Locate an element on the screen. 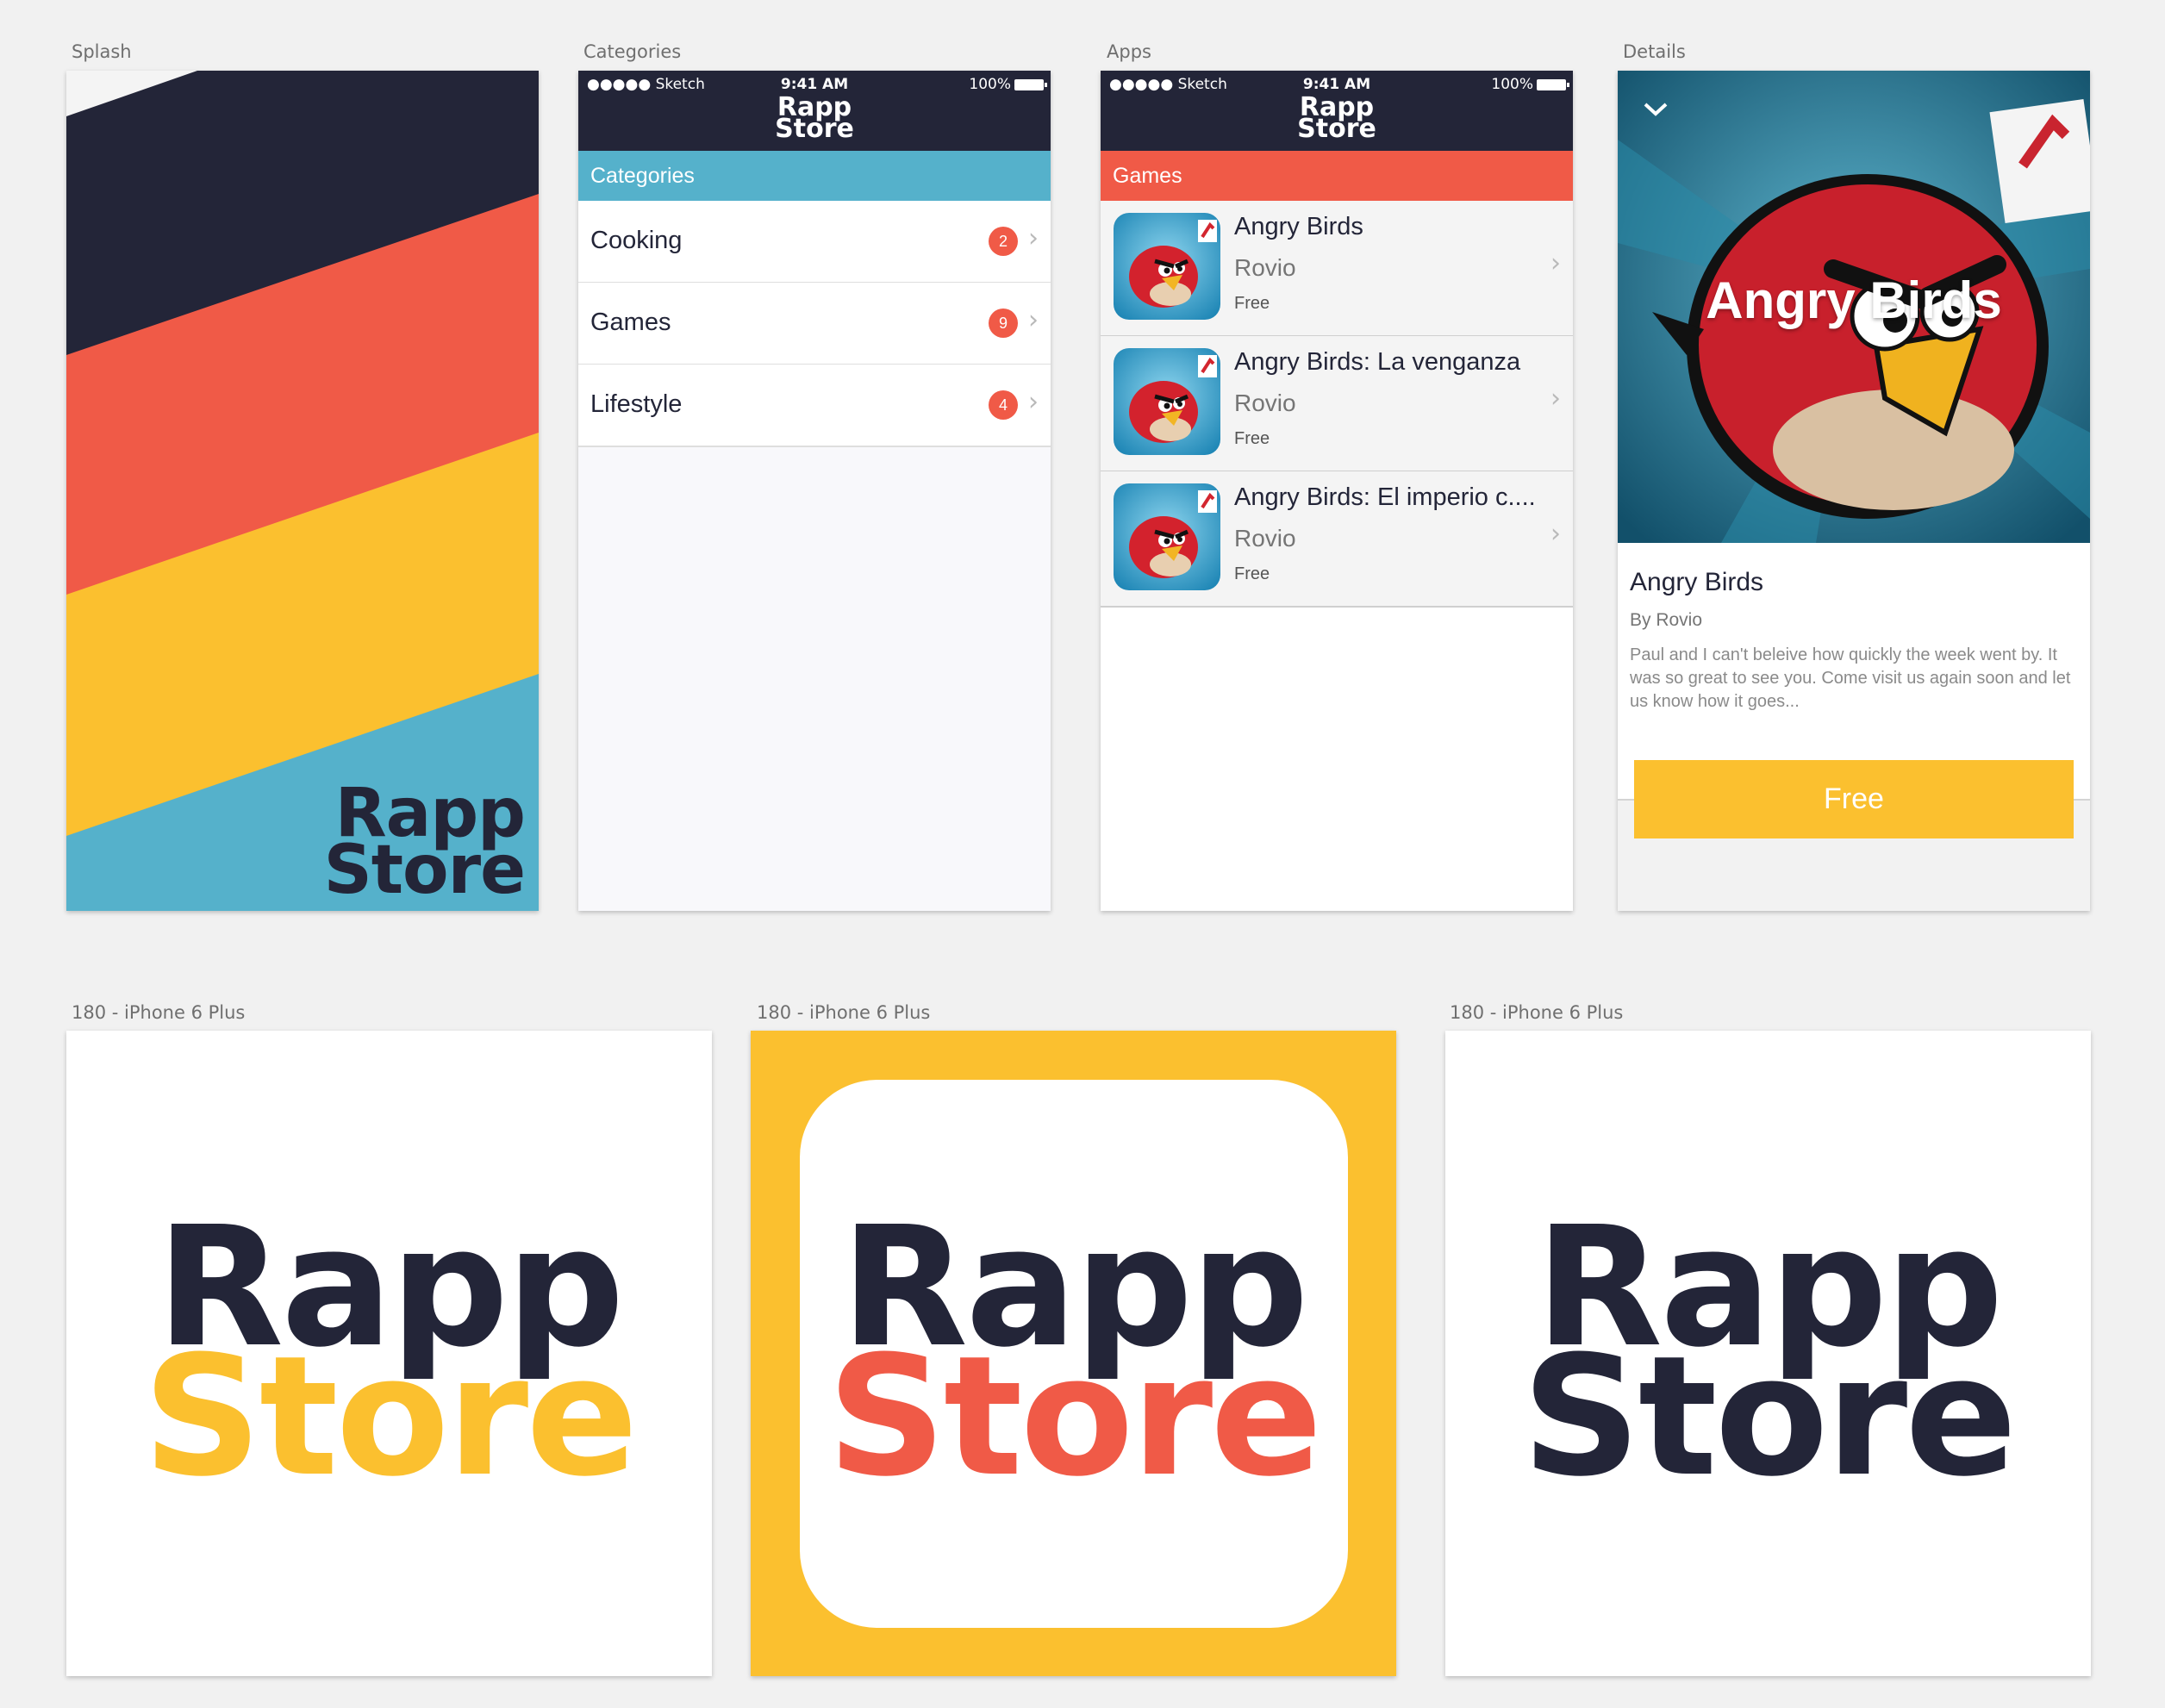 This screenshot has height=1708, width=2165. artboard-label-icon-3: 180 - iPhone 6 Plus is located at coordinates (1537, 1013).